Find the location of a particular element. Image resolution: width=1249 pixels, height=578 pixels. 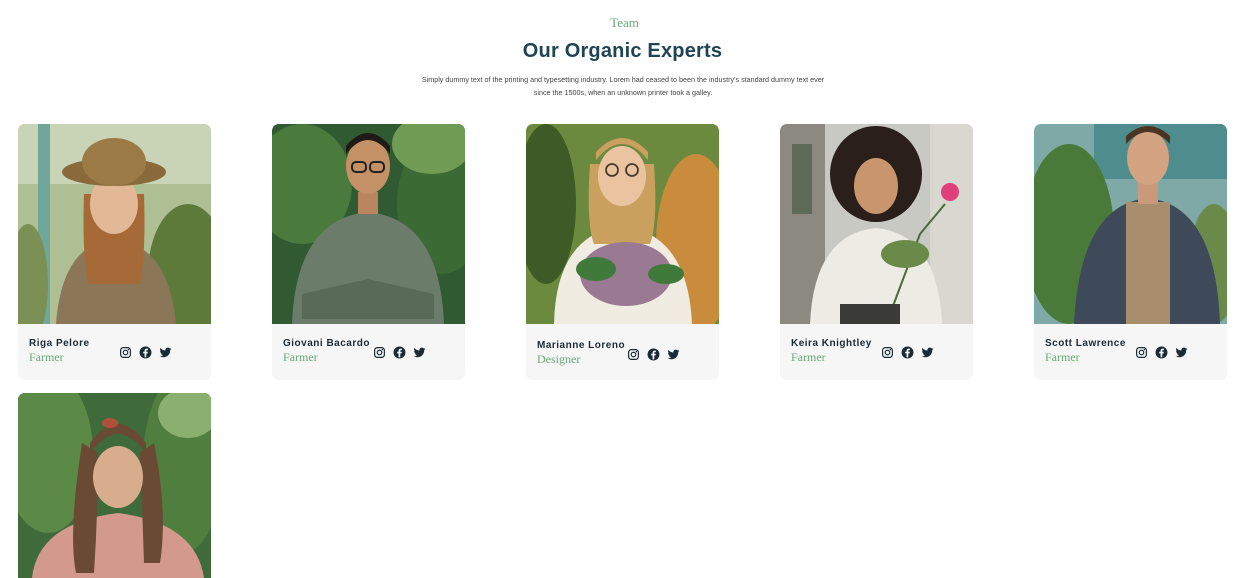

member-name: Riga Pelore is located at coordinates (59, 343).